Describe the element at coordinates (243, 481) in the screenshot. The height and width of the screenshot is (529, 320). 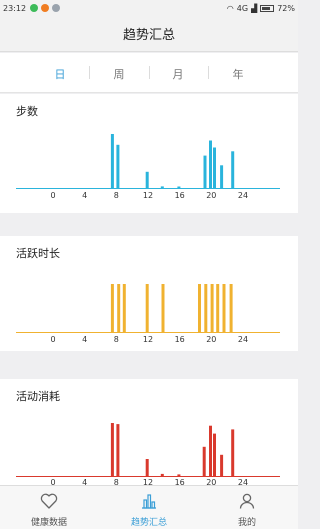
I see `calories-tick-label: 24` at that location.